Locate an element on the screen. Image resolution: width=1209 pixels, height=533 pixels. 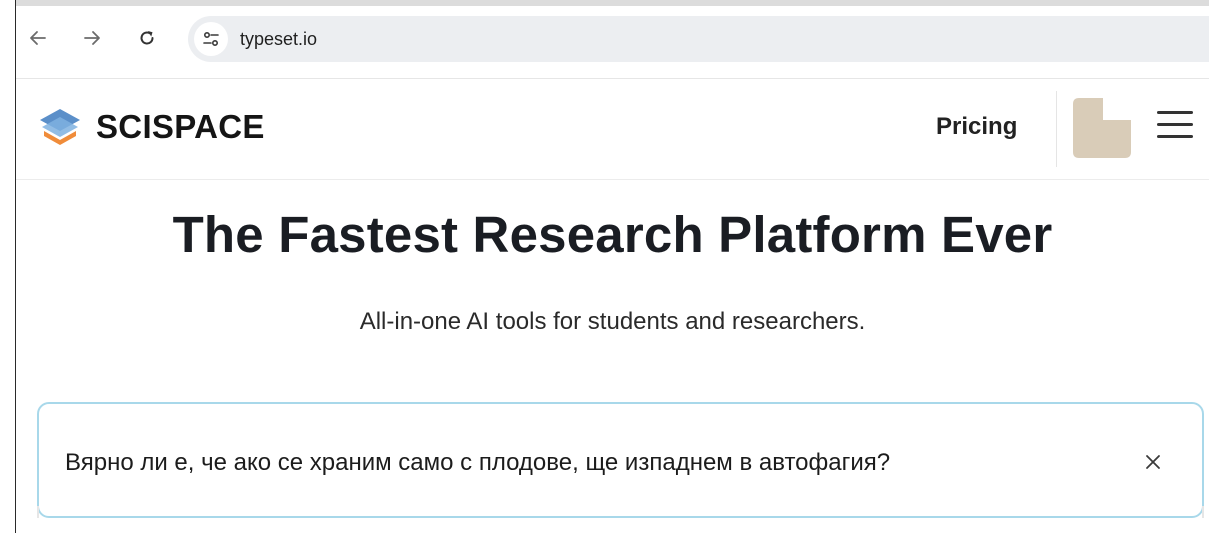
close-icon is located at coordinates (1153, 462).